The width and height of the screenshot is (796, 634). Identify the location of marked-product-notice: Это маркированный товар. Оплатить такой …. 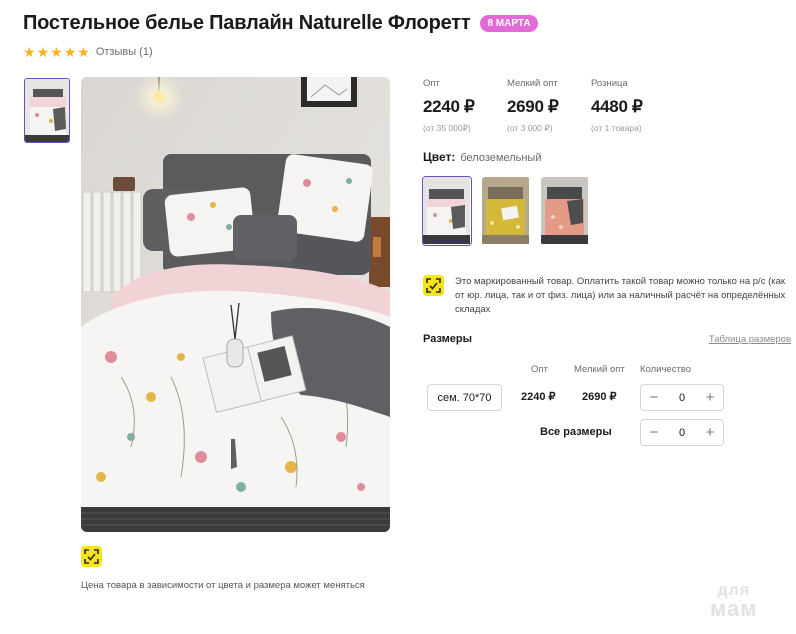
(608, 296).